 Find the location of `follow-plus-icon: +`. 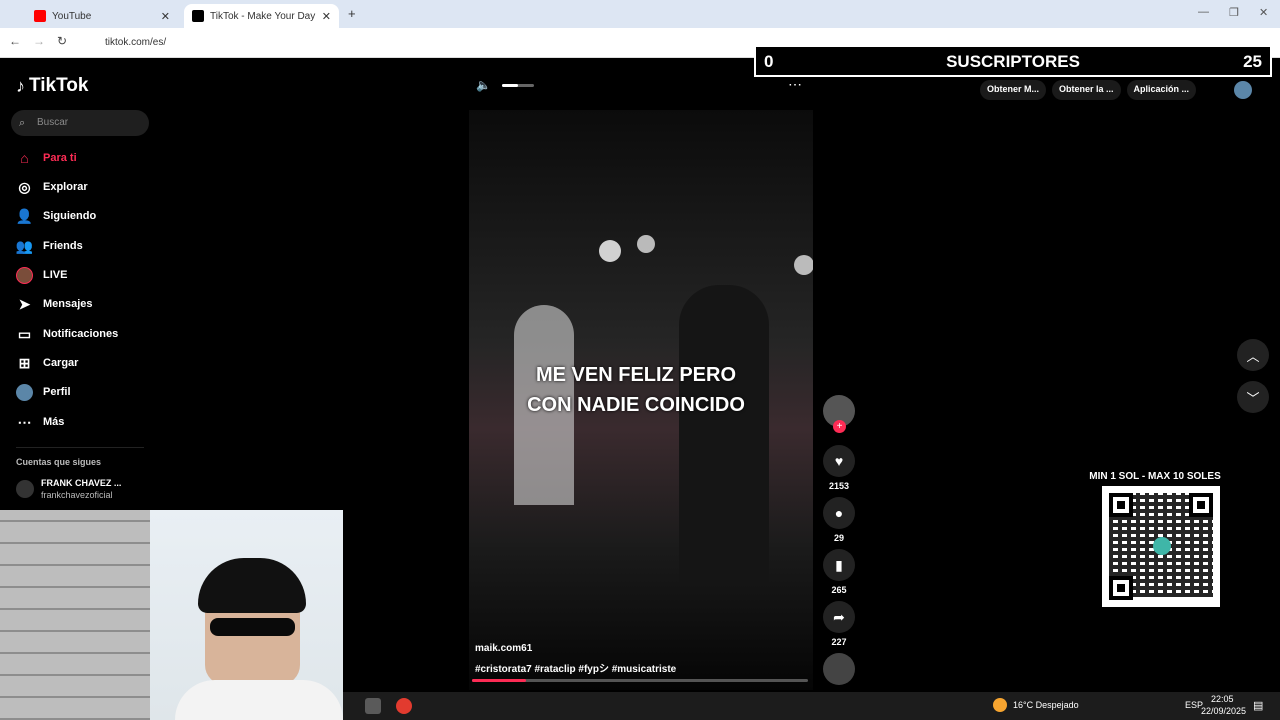

follow-plus-icon: + is located at coordinates (839, 426).